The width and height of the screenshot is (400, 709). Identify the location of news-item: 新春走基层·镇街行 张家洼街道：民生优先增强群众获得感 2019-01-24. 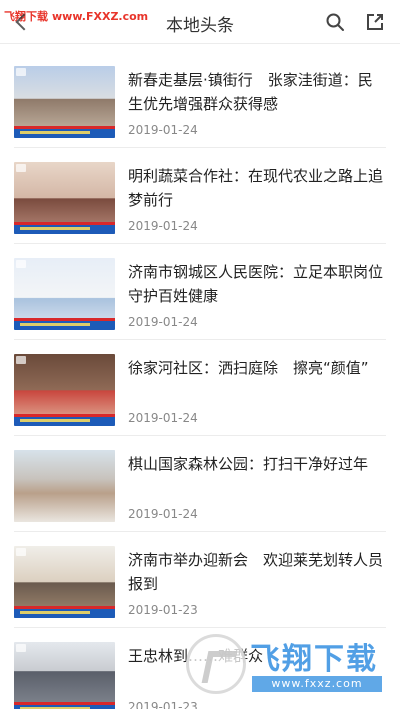
(200, 100).